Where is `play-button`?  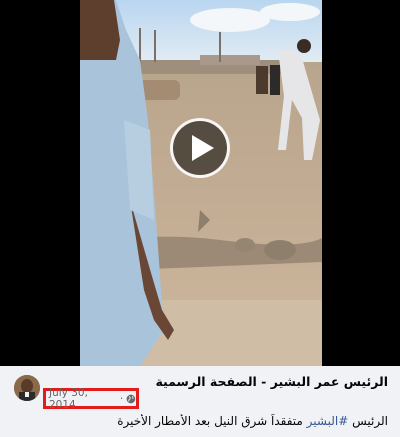 play-button is located at coordinates (200, 148).